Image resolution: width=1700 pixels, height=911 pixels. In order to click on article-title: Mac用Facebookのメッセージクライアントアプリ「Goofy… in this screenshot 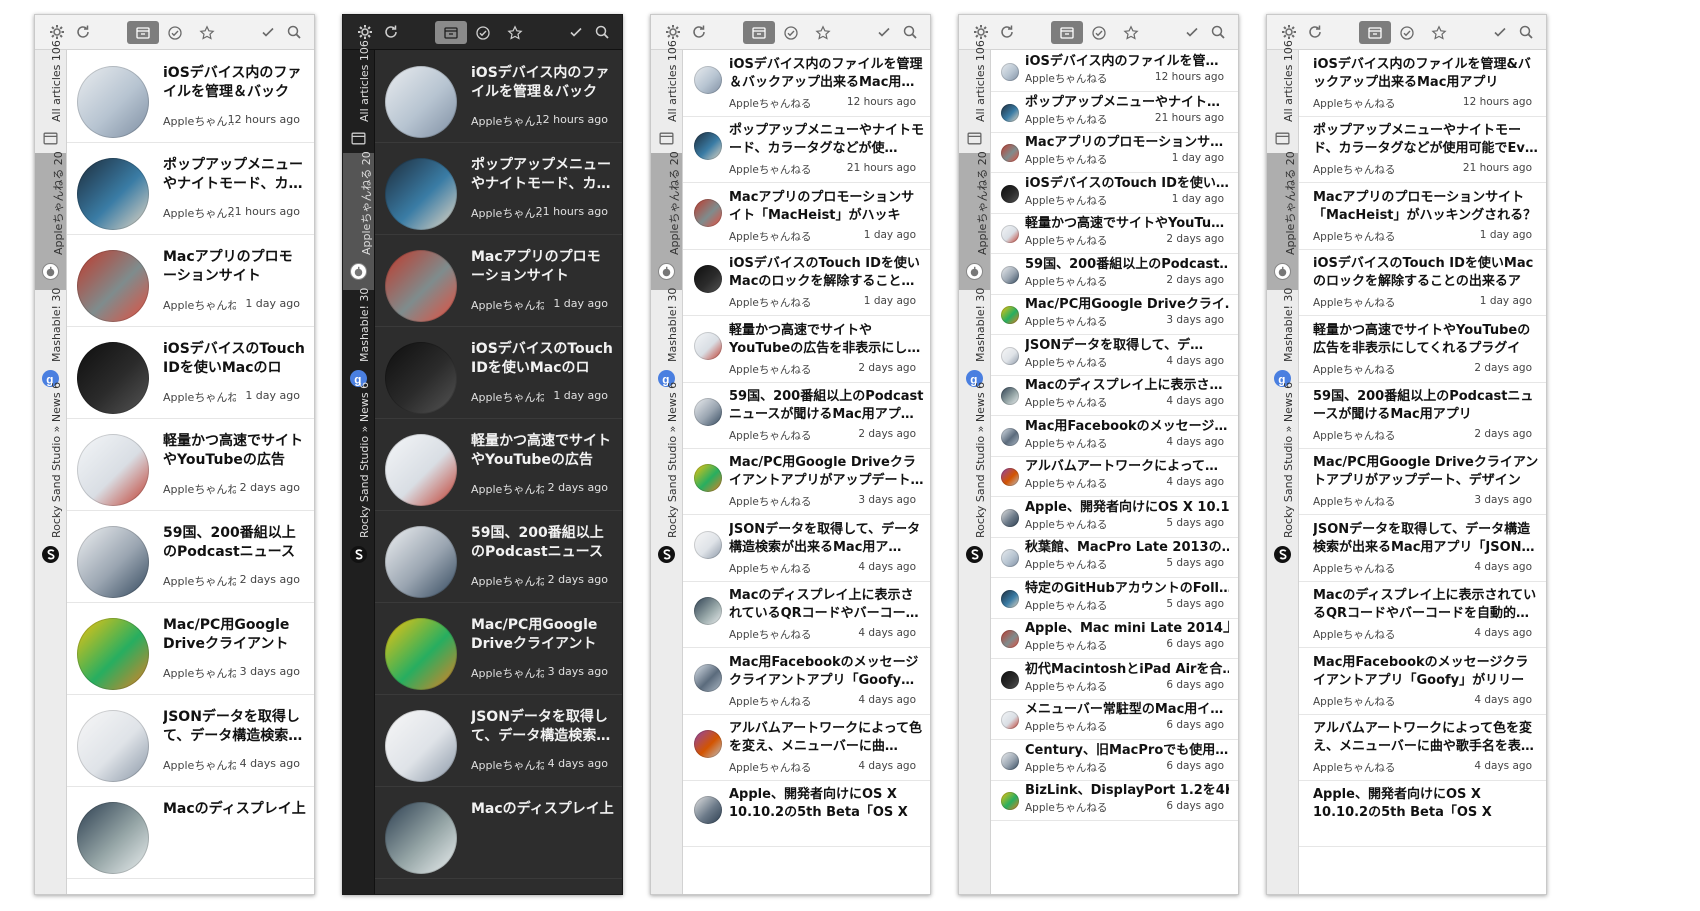, I will do `click(827, 672)`.